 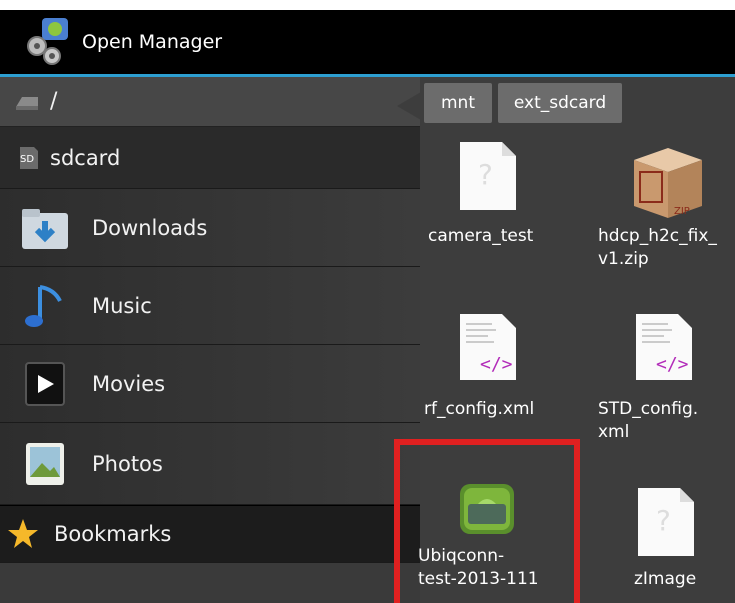 What do you see at coordinates (409, 106) in the screenshot?
I see `pane-pointer` at bounding box center [409, 106].